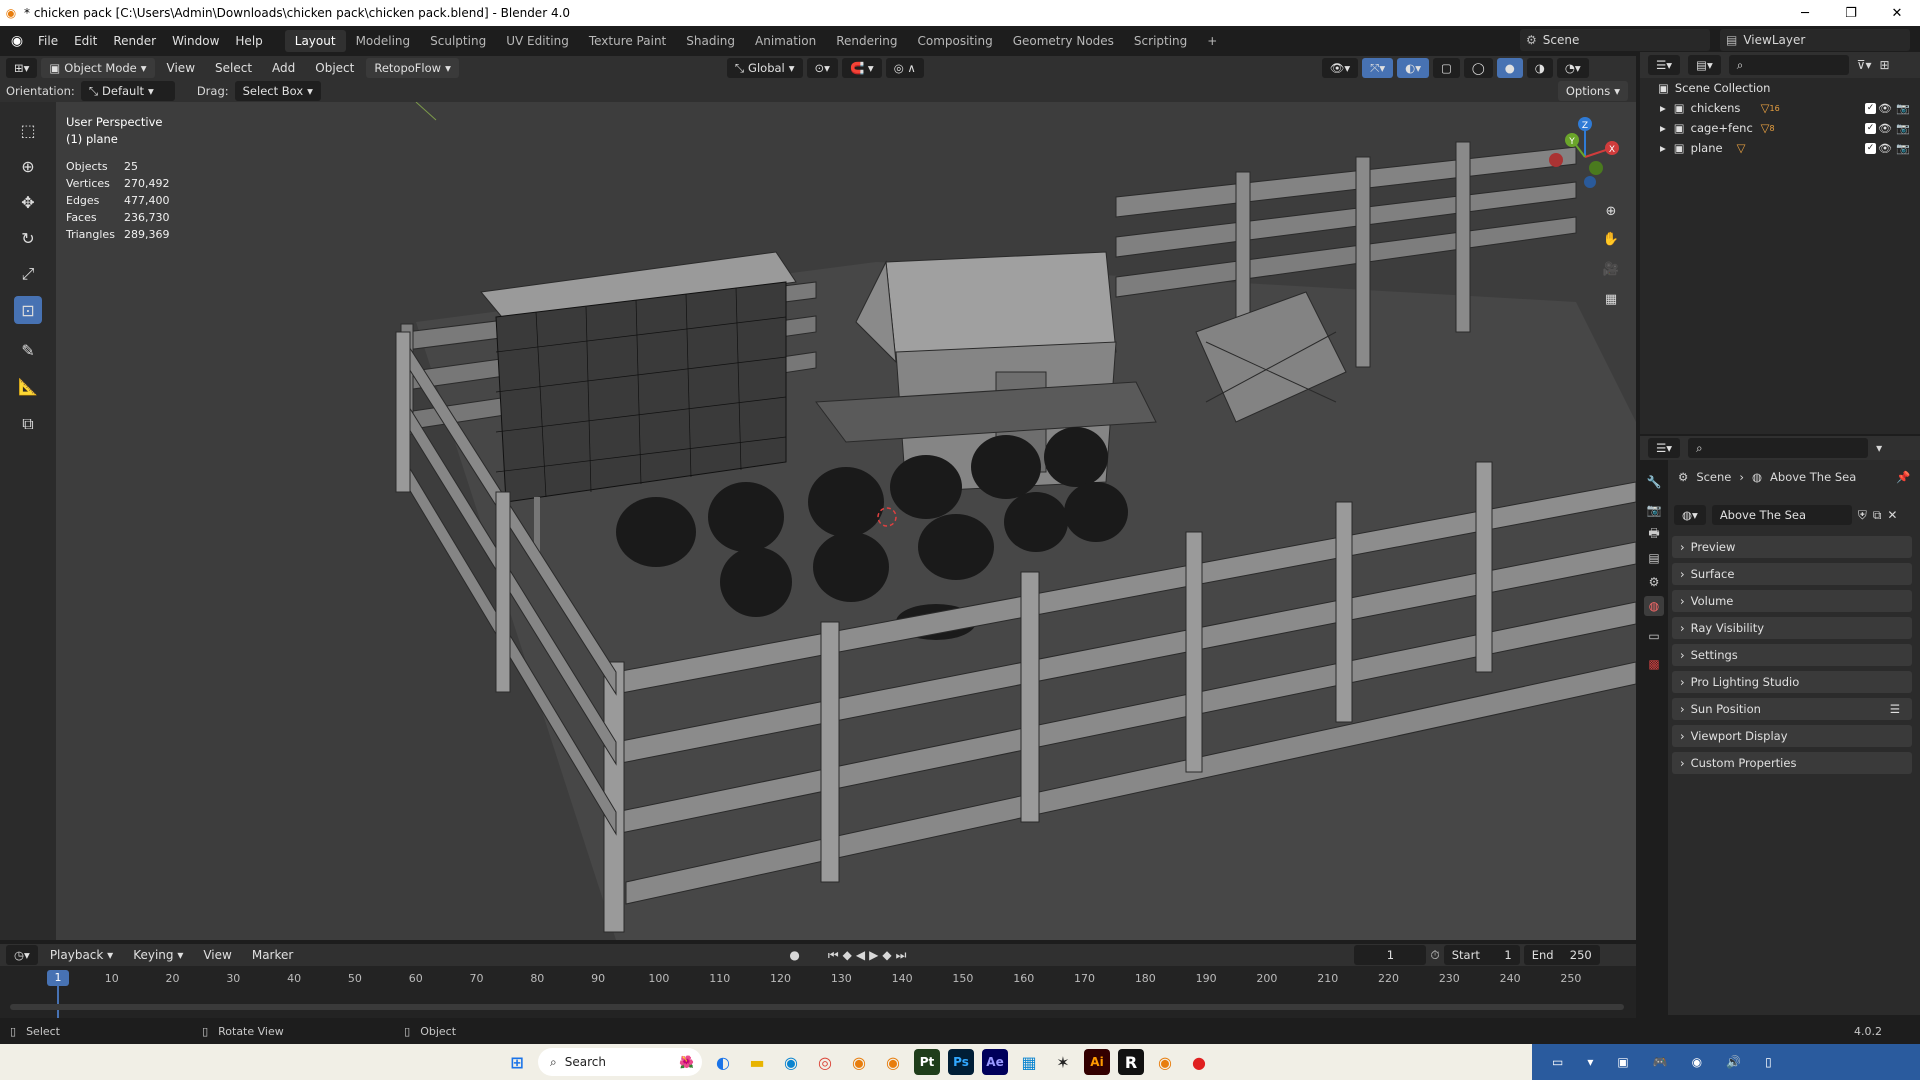 This screenshot has width=1920, height=1080. What do you see at coordinates (158, 955) in the screenshot?
I see `menu-keying: Keying ▾` at bounding box center [158, 955].